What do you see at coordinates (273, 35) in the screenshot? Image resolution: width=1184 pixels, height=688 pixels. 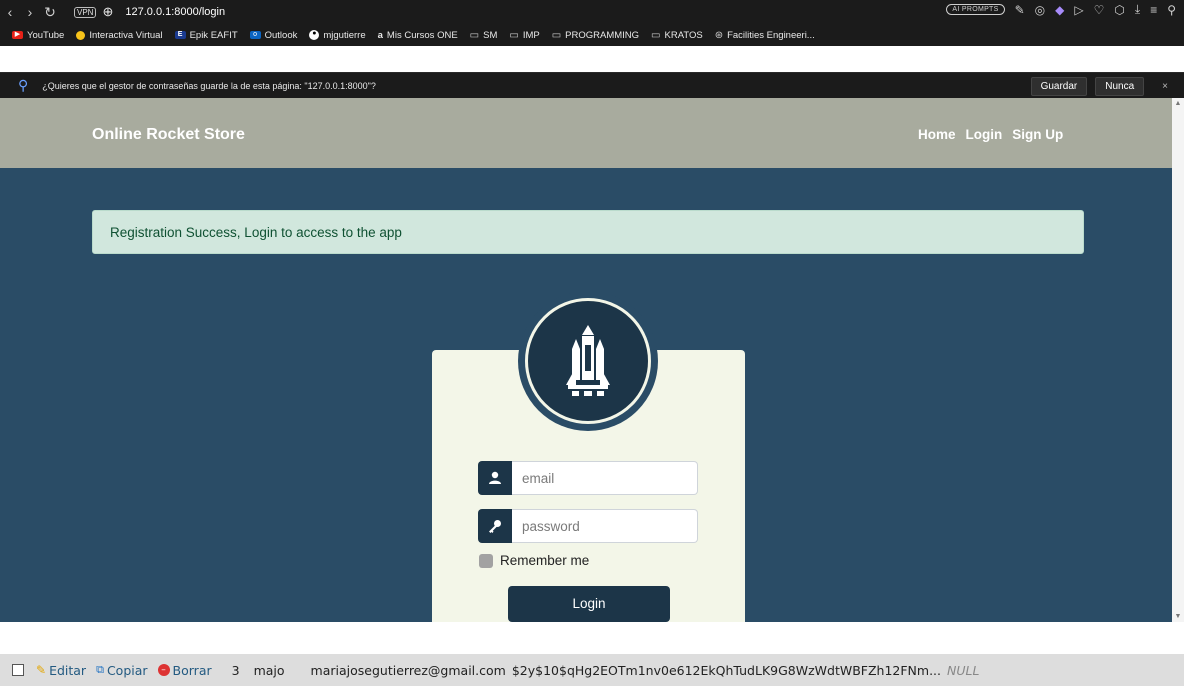 I see `bookmark-outlook: o Outlook` at bounding box center [273, 35].